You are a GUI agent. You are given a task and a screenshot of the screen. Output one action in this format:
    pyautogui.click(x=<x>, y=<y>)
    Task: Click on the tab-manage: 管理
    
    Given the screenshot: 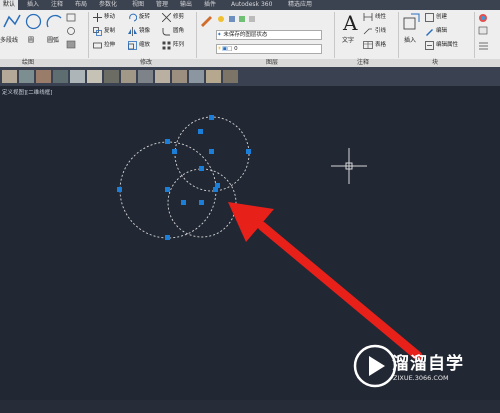 What is the action you would take?
    pyautogui.click(x=162, y=5)
    